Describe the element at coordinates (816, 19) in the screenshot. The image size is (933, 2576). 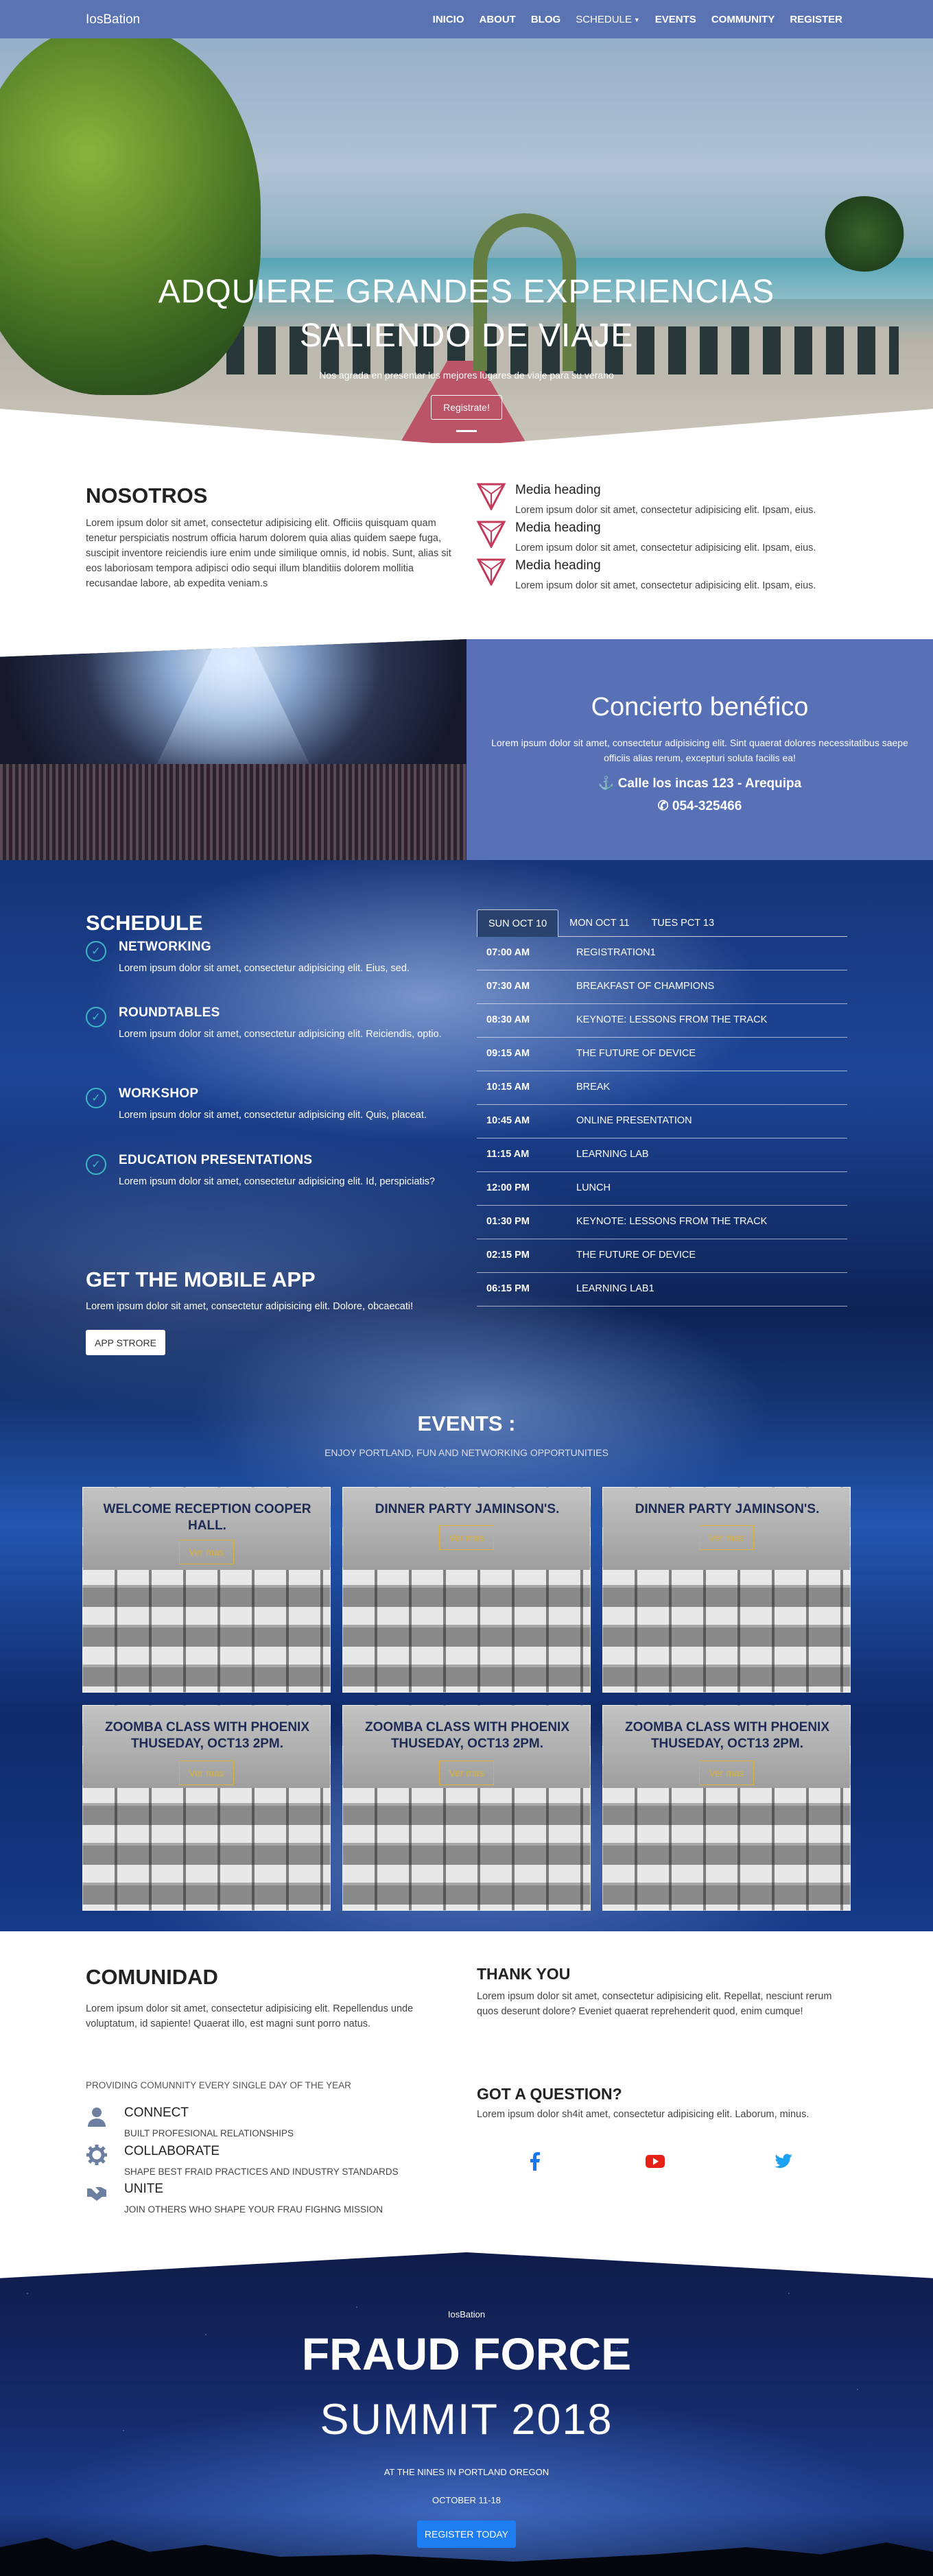
I see `nav-item-register: REGISTER` at that location.